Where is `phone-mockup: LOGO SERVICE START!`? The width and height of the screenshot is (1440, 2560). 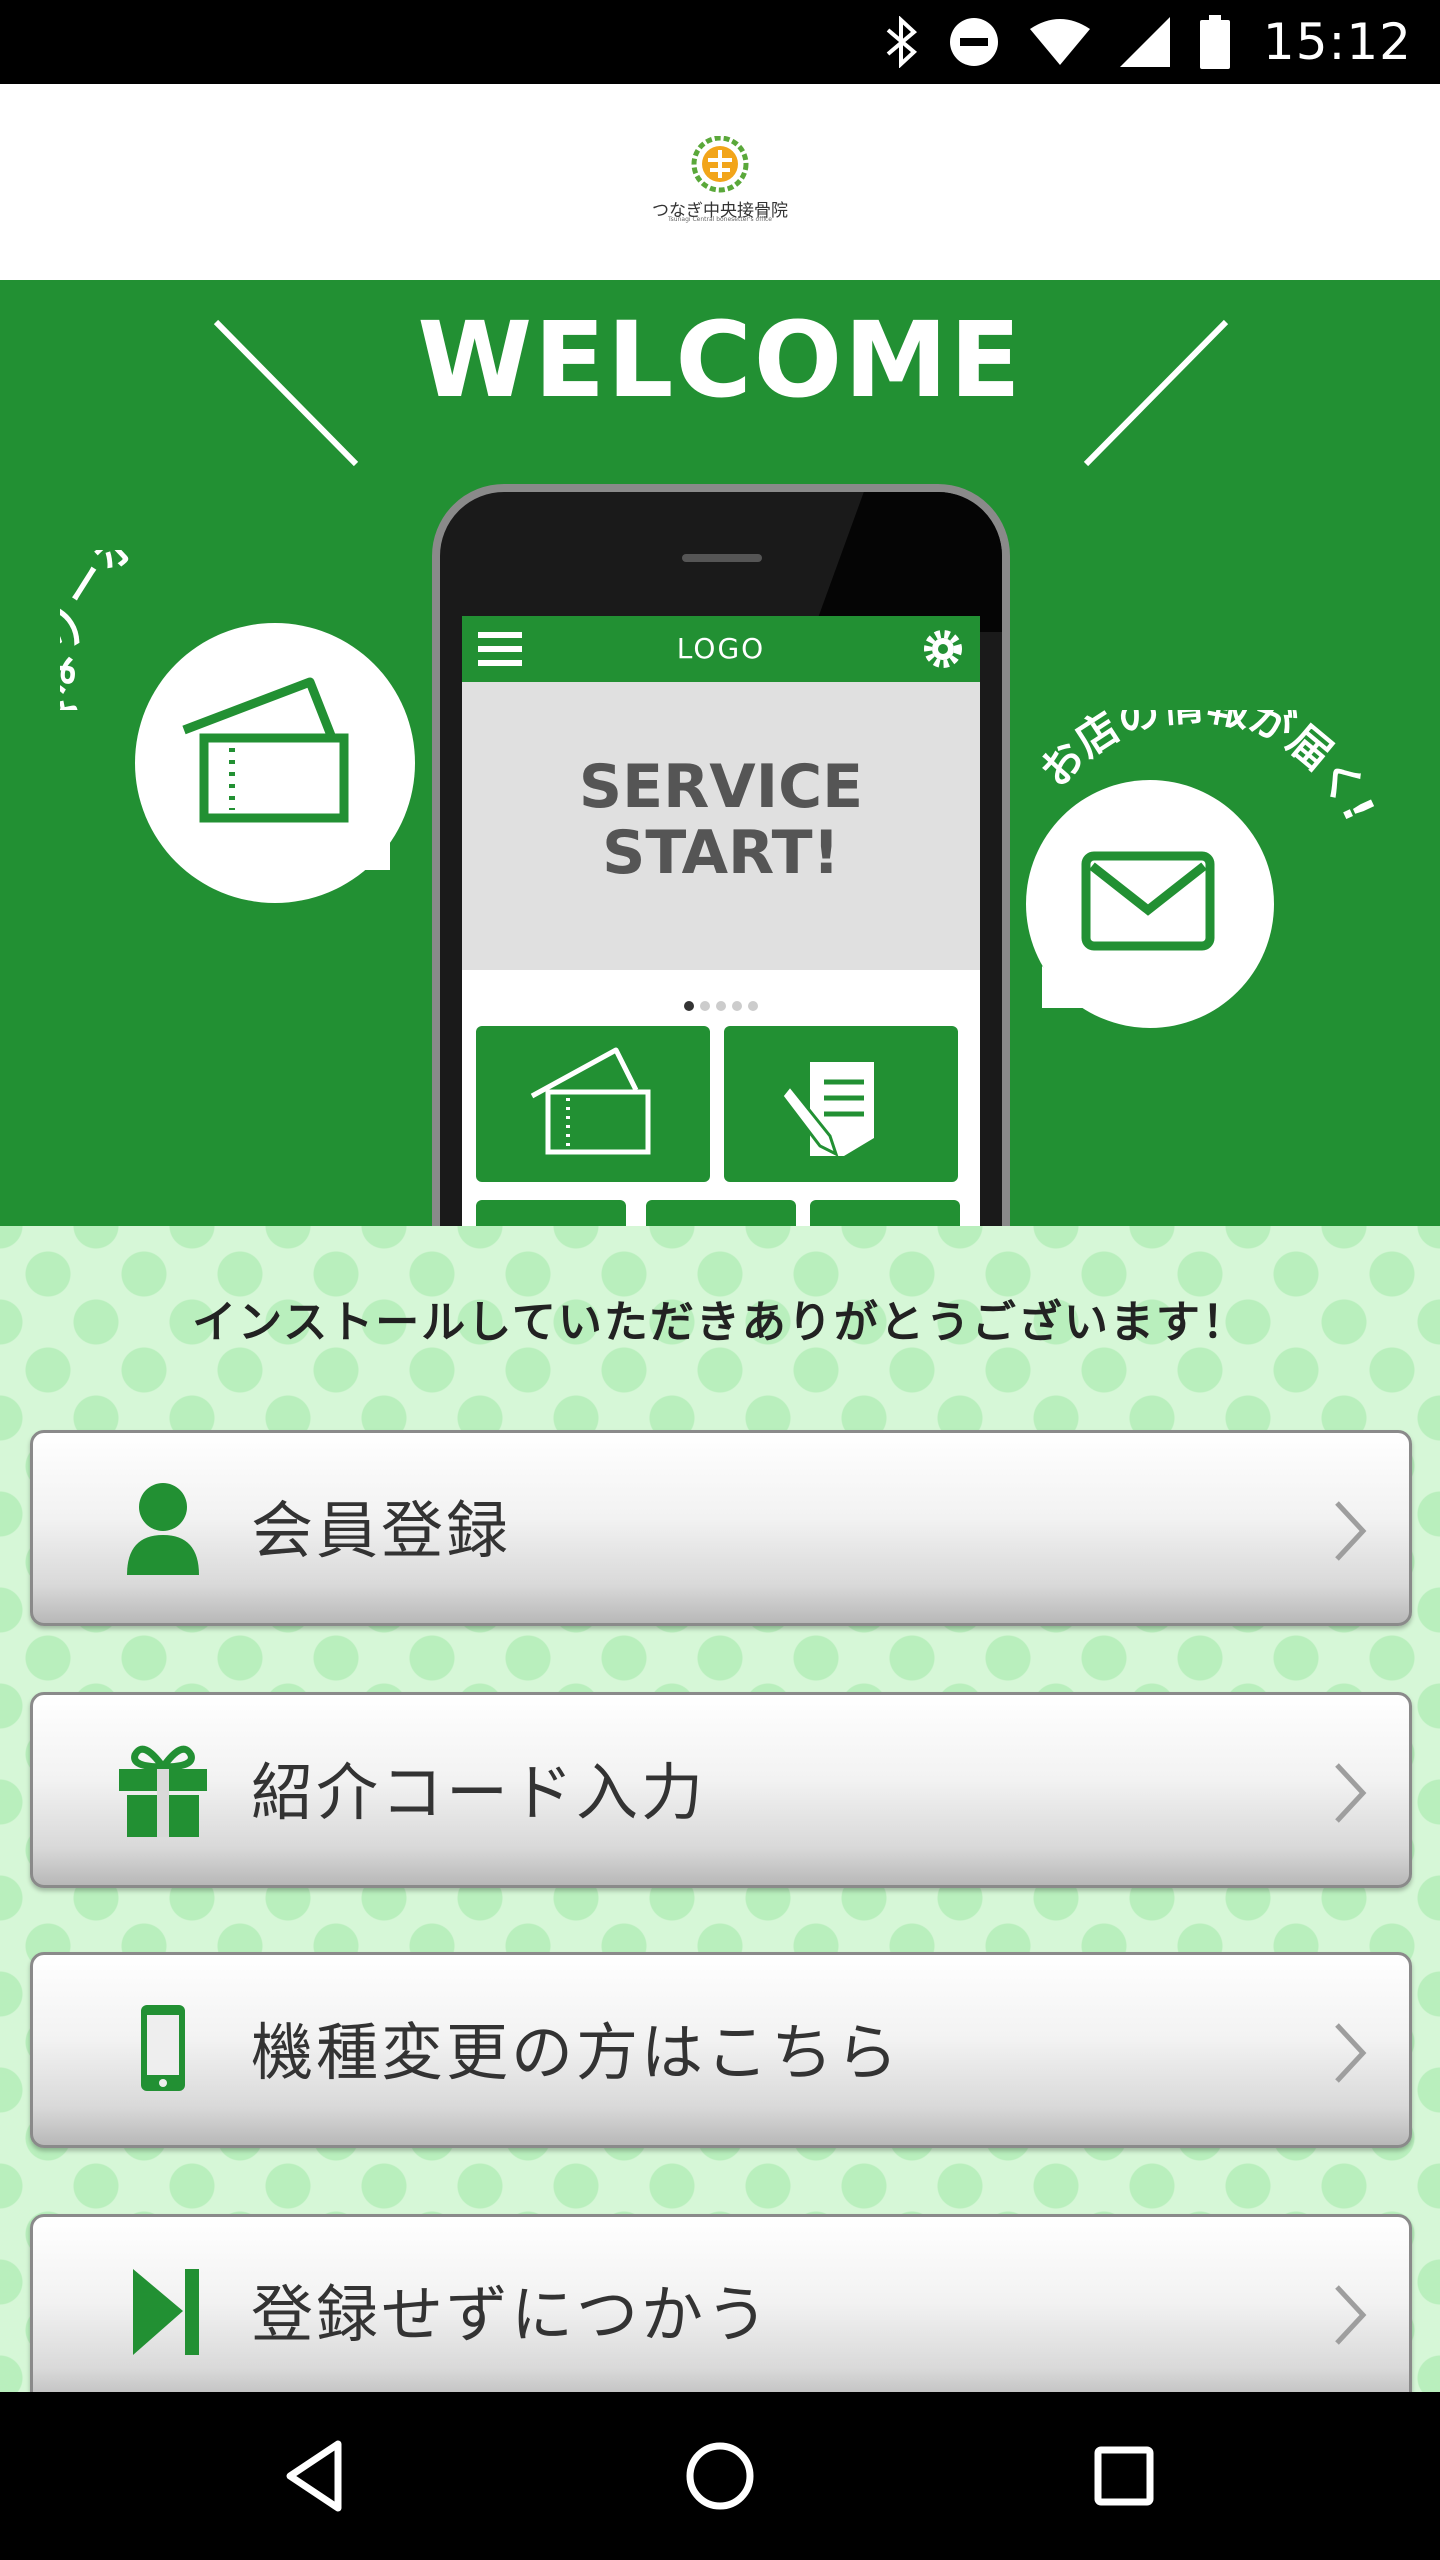 phone-mockup: LOGO SERVICE START! is located at coordinates (721, 855).